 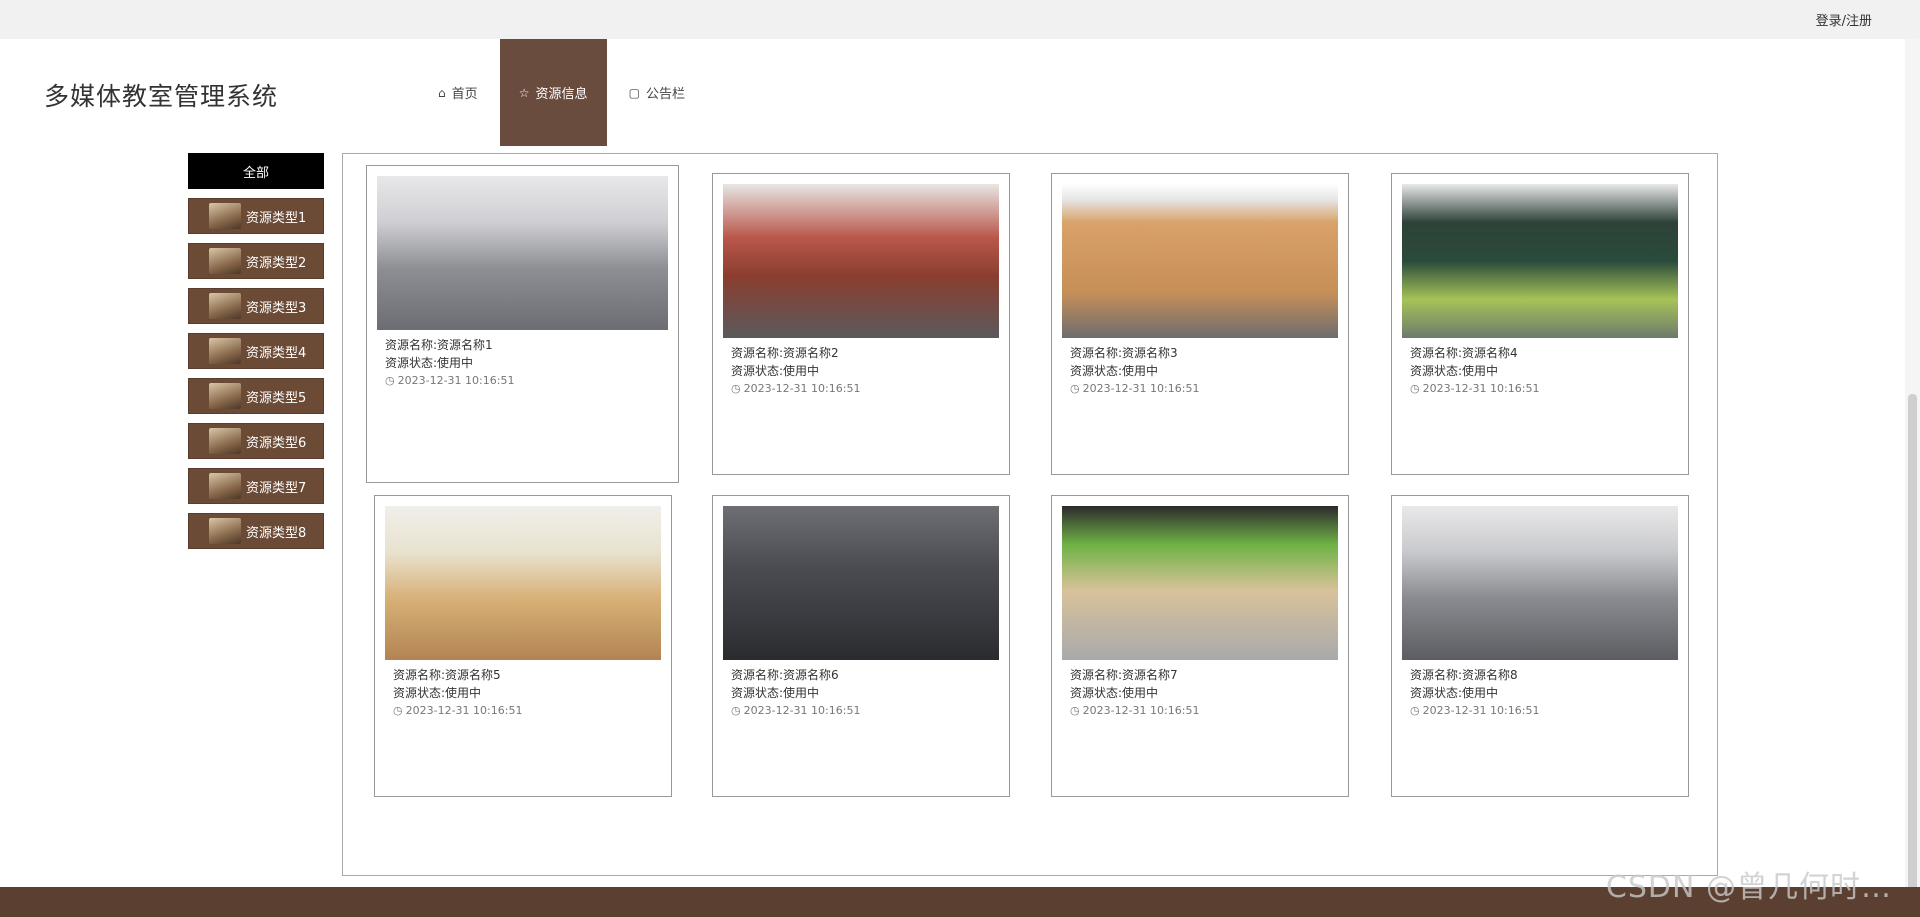 I want to click on resource-card-3: 资源名称:资源名称3 资源状态:使用中 ◷ 2023-12-31 10:16:51, so click(x=1200, y=324).